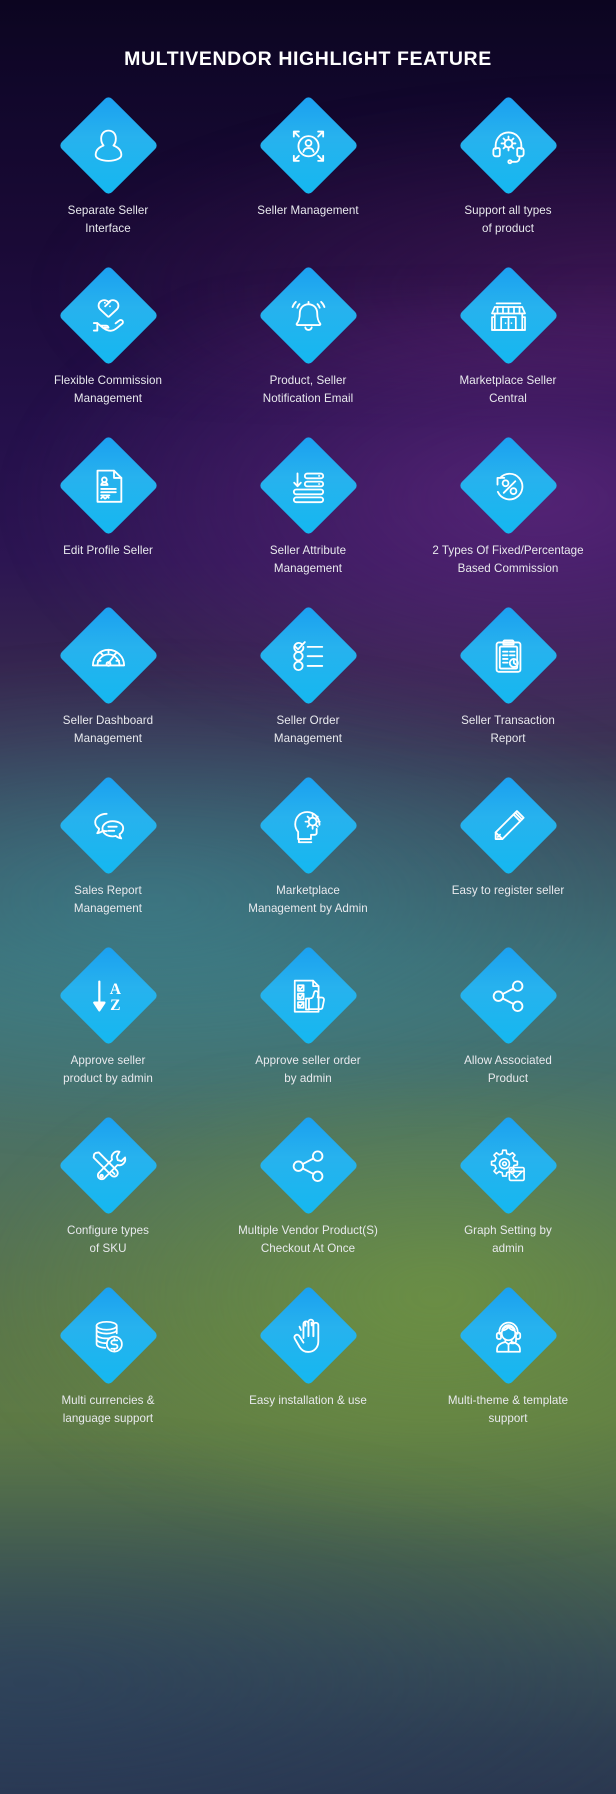 This screenshot has width=616, height=1794. I want to click on feature-card: Edit Profile Seller, so click(108, 526).